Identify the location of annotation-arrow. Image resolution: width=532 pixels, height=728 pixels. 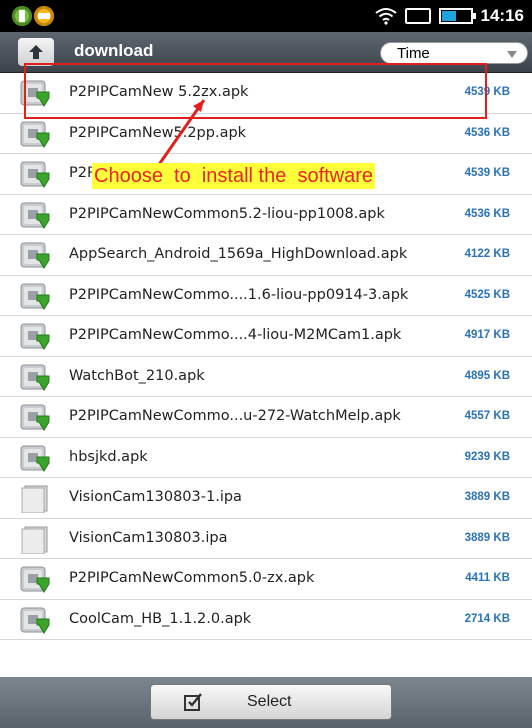
(181, 133).